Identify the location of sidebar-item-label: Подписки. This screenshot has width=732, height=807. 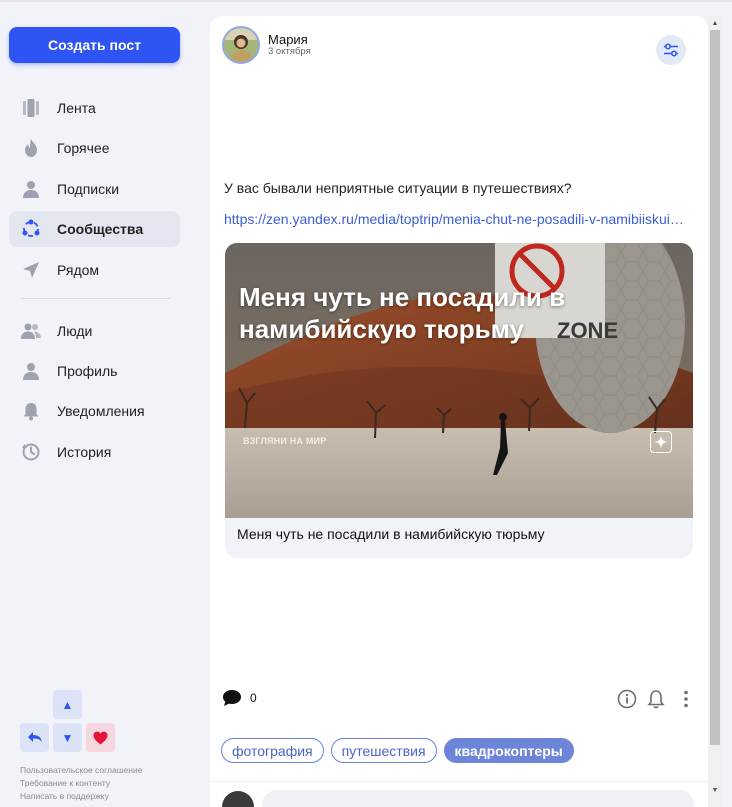
(88, 188).